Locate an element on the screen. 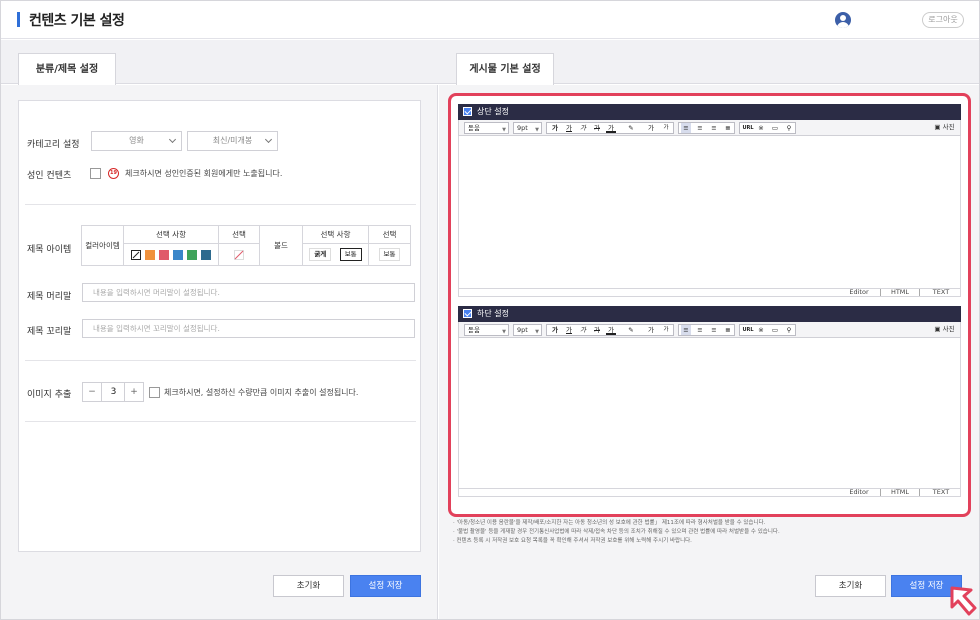  title-prefix-label: 제목 머리말 is located at coordinates (49, 297).